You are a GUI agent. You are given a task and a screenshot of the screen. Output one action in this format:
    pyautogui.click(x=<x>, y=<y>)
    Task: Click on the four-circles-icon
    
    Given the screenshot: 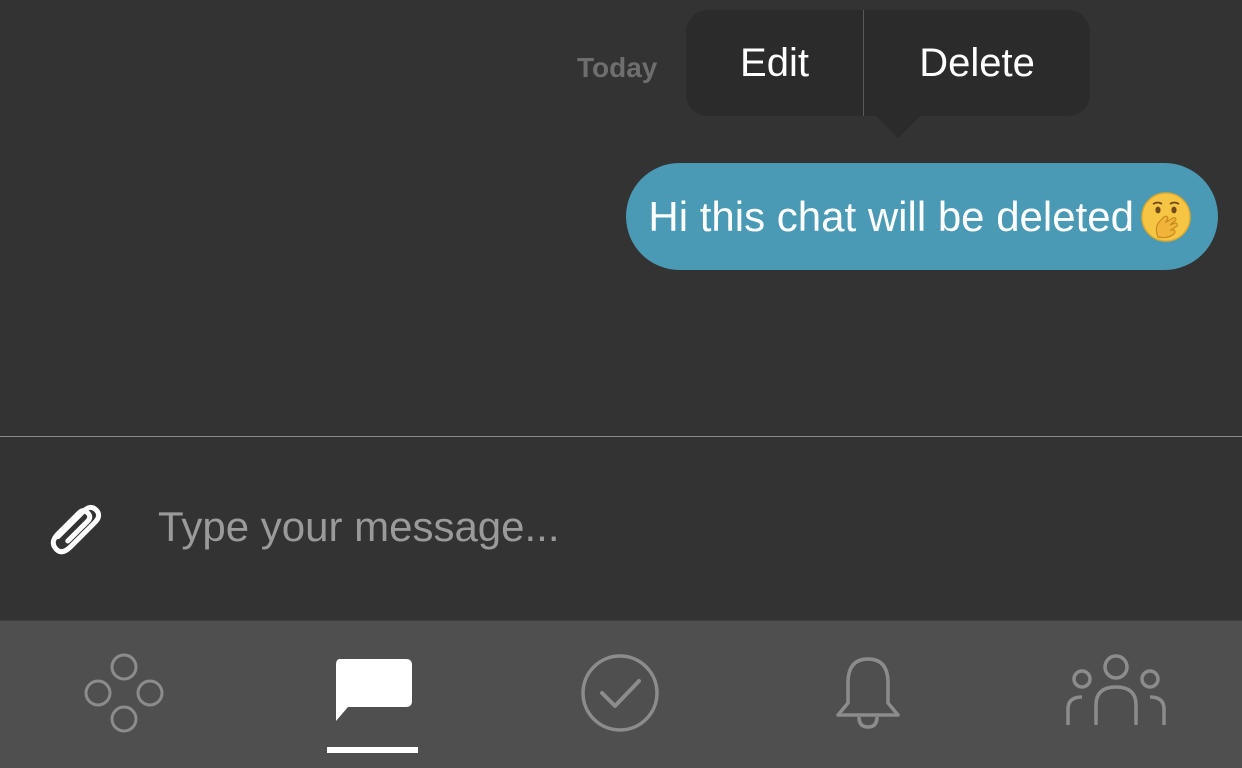 What is the action you would take?
    pyautogui.click(x=124, y=695)
    